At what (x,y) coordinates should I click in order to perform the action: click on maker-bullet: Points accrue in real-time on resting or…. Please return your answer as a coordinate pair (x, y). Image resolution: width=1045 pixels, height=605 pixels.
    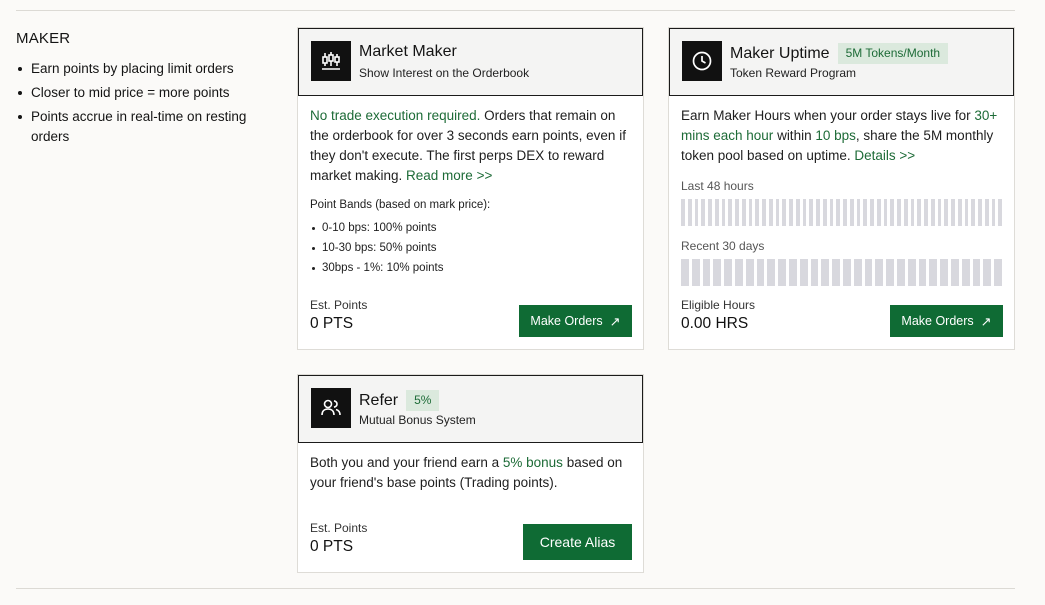
    Looking at the image, I should click on (147, 127).